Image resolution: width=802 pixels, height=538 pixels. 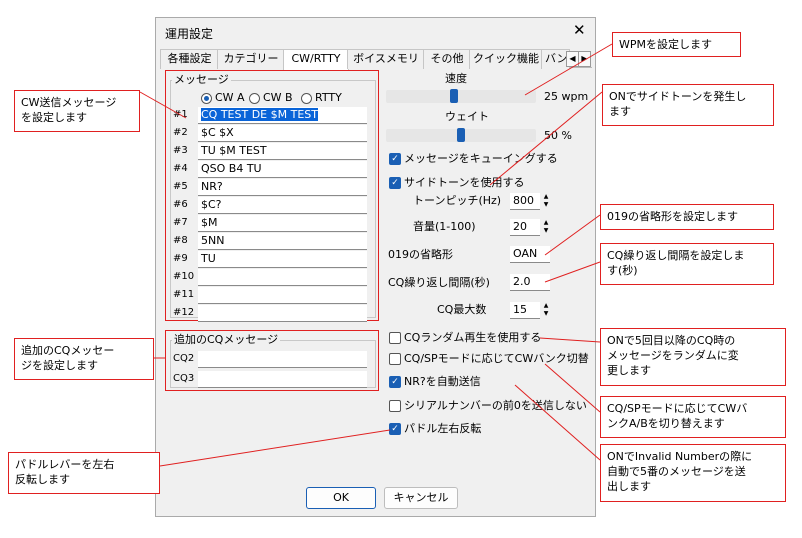 I want to click on callout-abbrev: 019の省略形を設定します, so click(x=687, y=217).